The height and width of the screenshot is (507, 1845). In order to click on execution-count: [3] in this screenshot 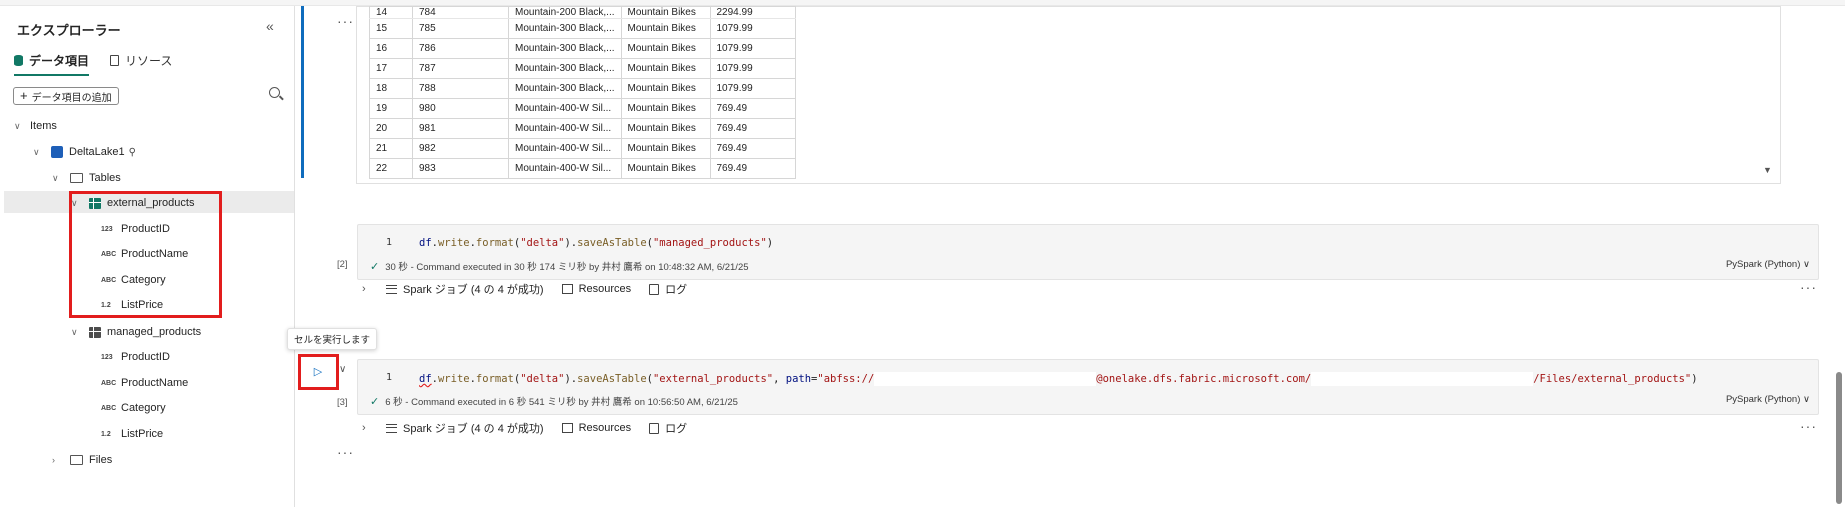, I will do `click(342, 402)`.